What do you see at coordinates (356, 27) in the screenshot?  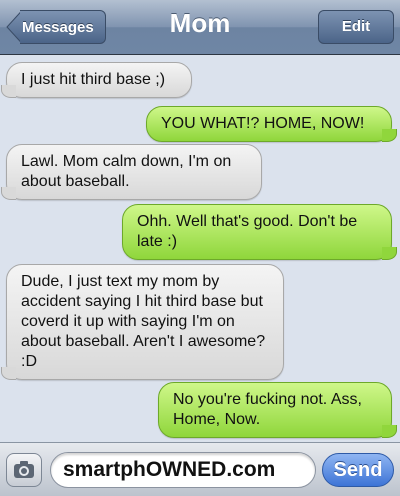 I see `edit-button: Edit` at bounding box center [356, 27].